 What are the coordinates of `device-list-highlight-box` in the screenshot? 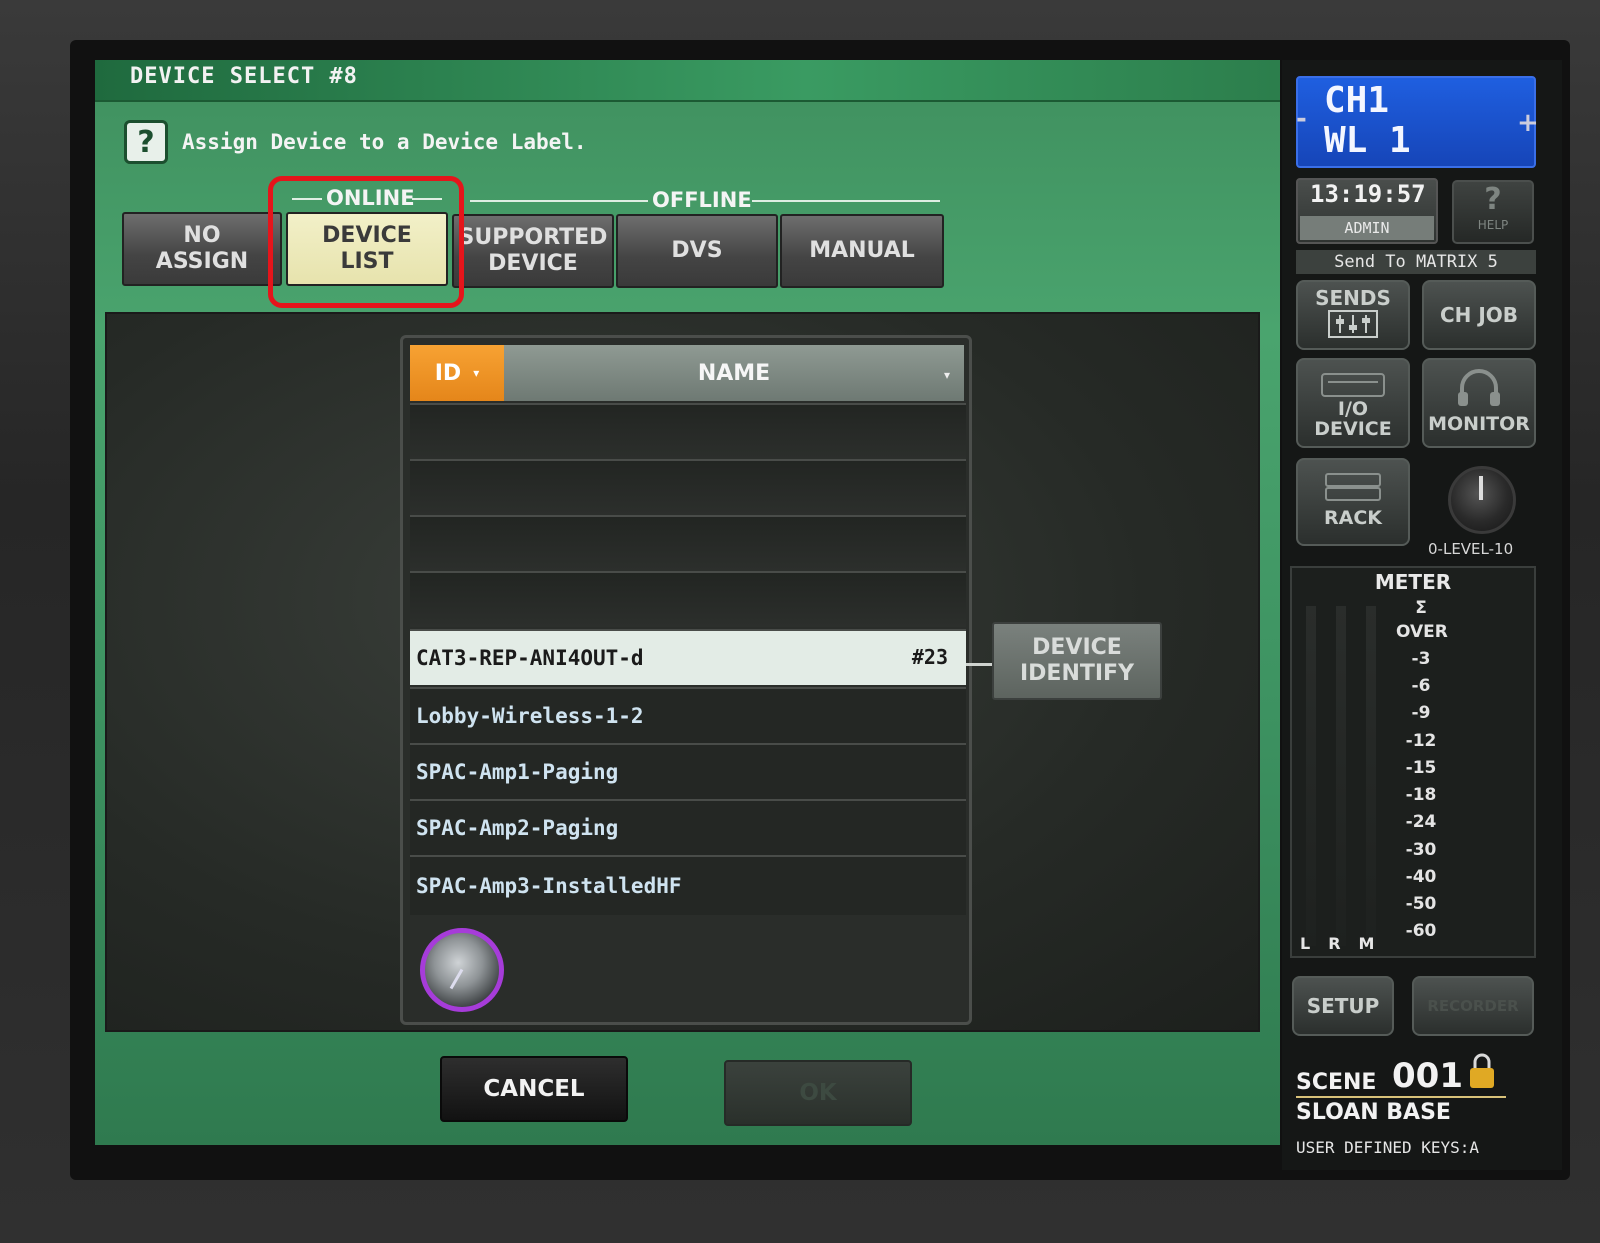 It's located at (366, 242).